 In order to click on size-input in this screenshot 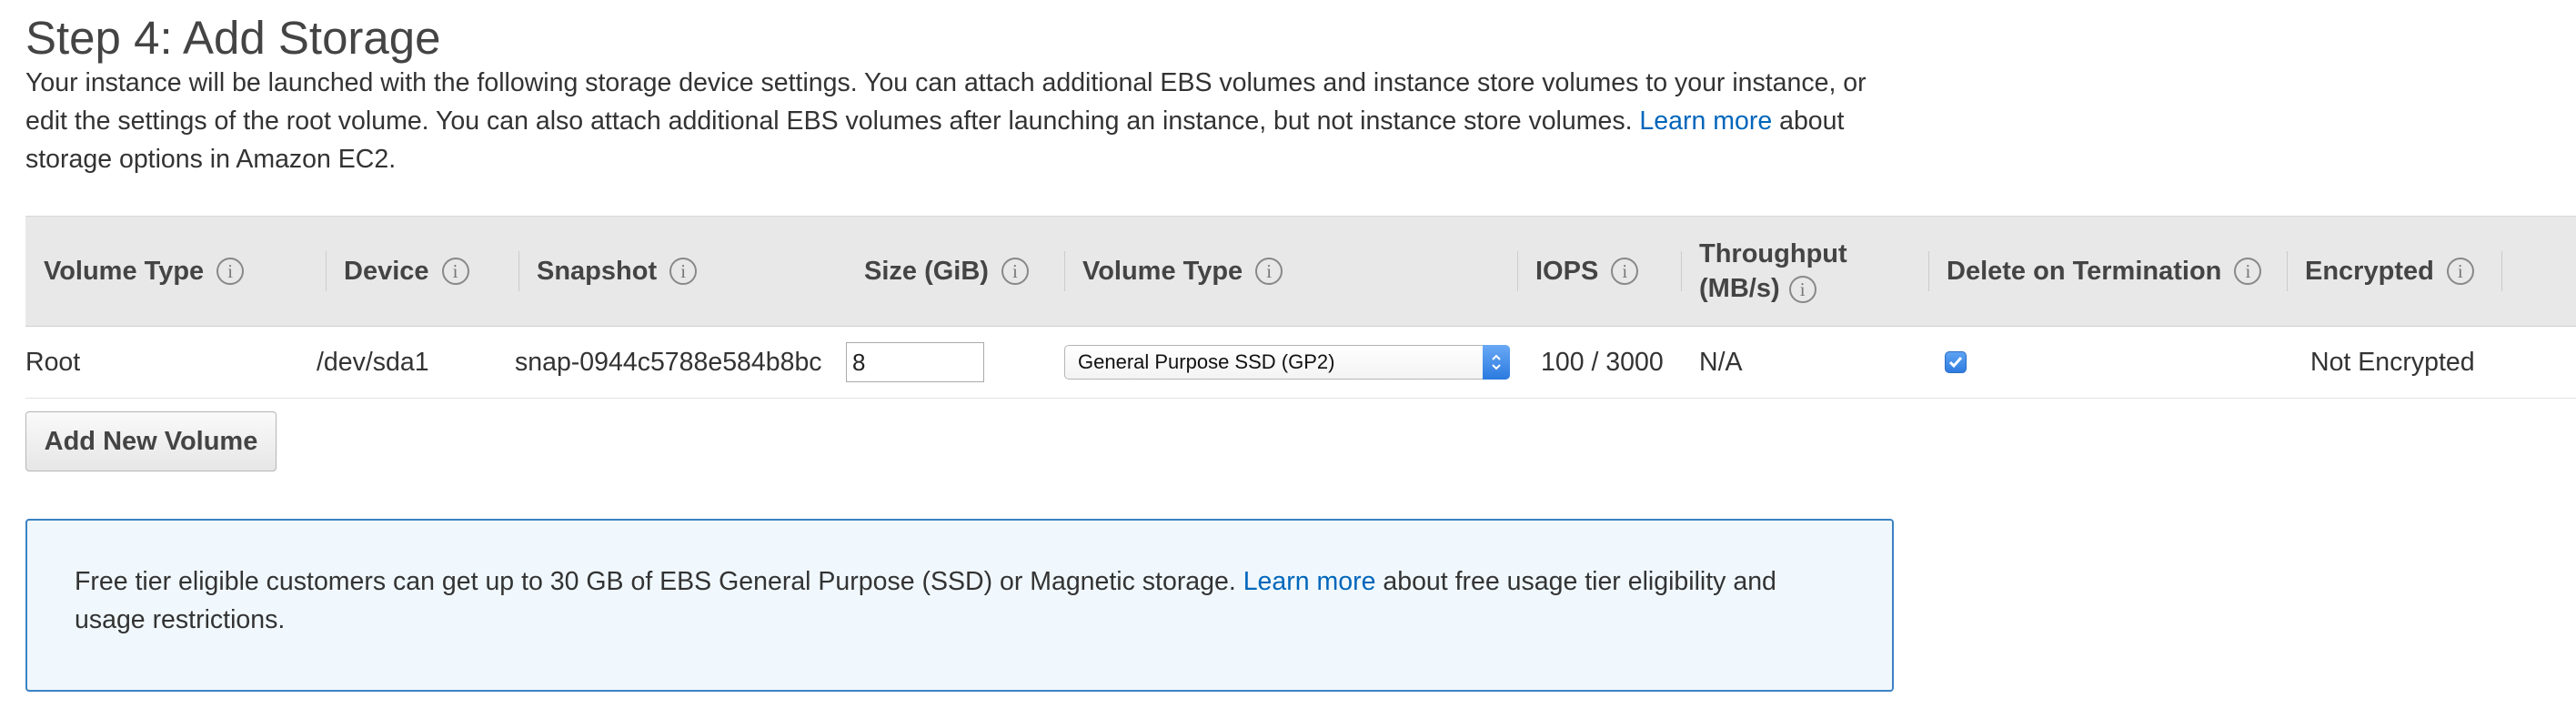, I will do `click(915, 362)`.